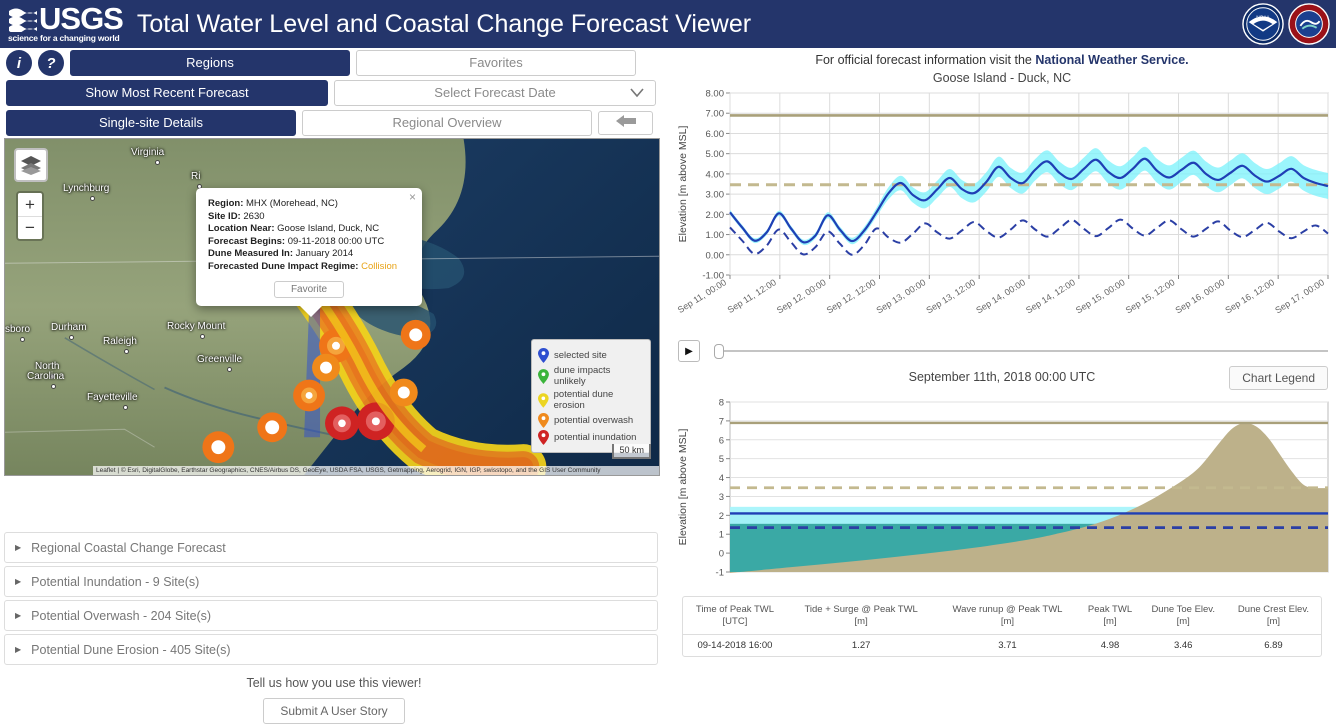 This screenshot has width=1336, height=724. I want to click on close-icon: ×, so click(412, 197).